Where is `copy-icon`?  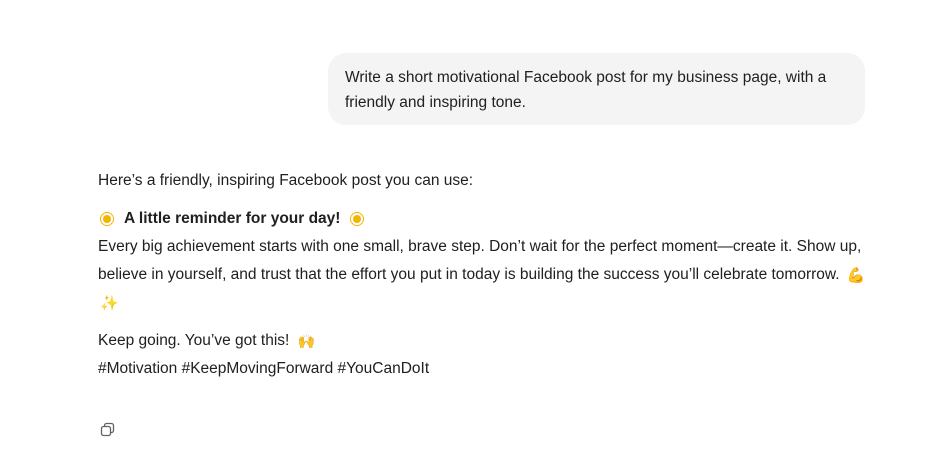 copy-icon is located at coordinates (108, 430).